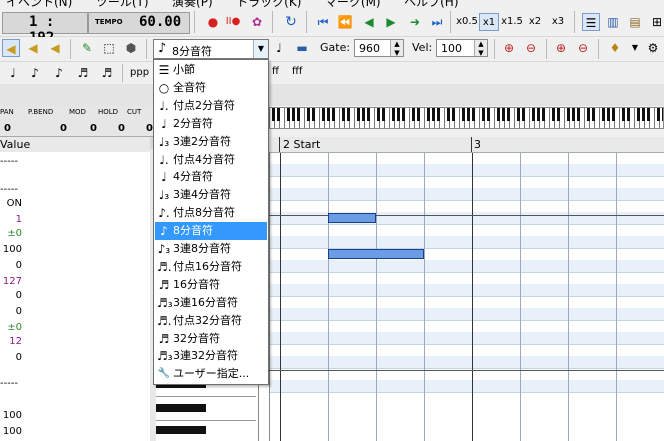 The width and height of the screenshot is (664, 441). Describe the element at coordinates (480, 48) in the screenshot. I see `vel-spinner-icon: ▲ ▼` at that location.